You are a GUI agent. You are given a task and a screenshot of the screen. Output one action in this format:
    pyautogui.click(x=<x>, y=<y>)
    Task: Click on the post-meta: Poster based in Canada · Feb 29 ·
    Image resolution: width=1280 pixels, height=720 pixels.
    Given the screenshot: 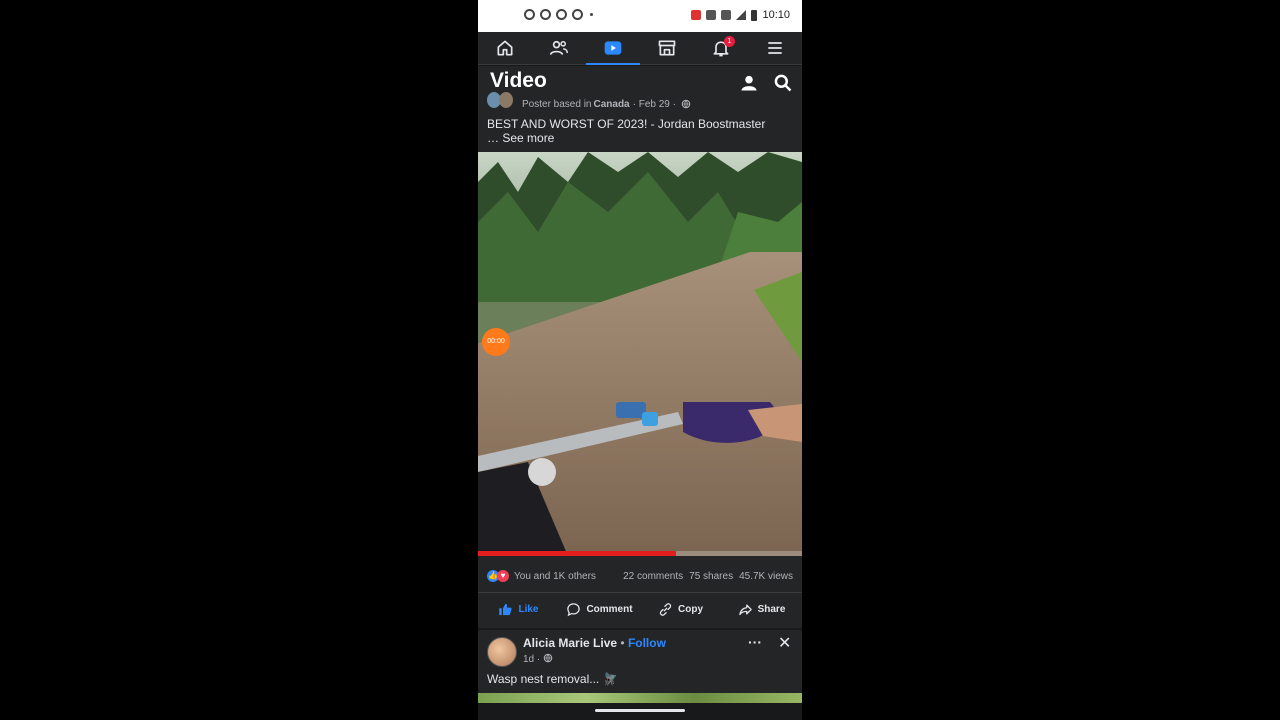 What is the action you would take?
    pyautogui.click(x=589, y=101)
    